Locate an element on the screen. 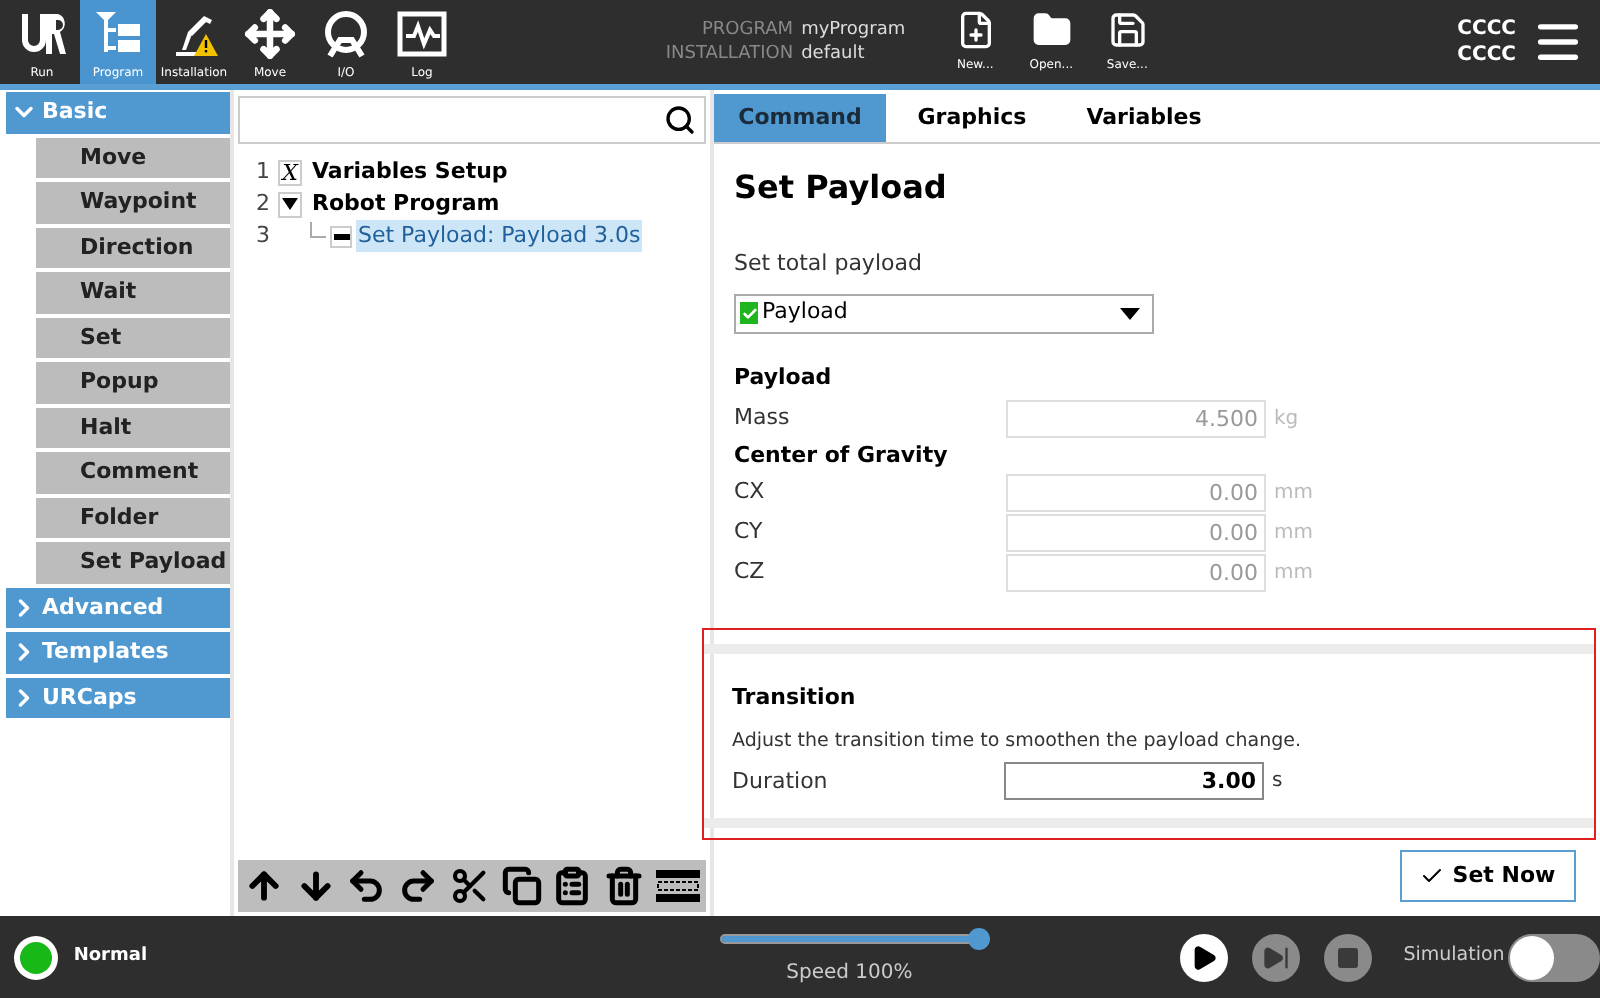 The height and width of the screenshot is (998, 1600). clipboard-icon is located at coordinates (572, 886).